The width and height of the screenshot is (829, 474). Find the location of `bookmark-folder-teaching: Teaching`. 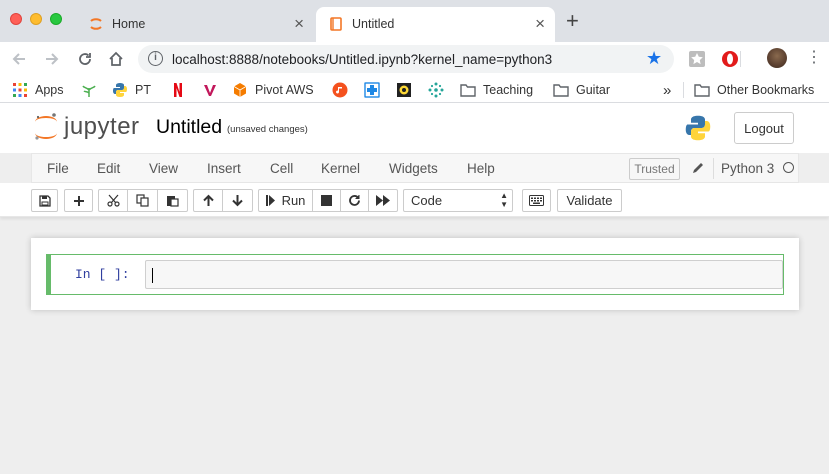

bookmark-folder-teaching: Teaching is located at coordinates (496, 90).